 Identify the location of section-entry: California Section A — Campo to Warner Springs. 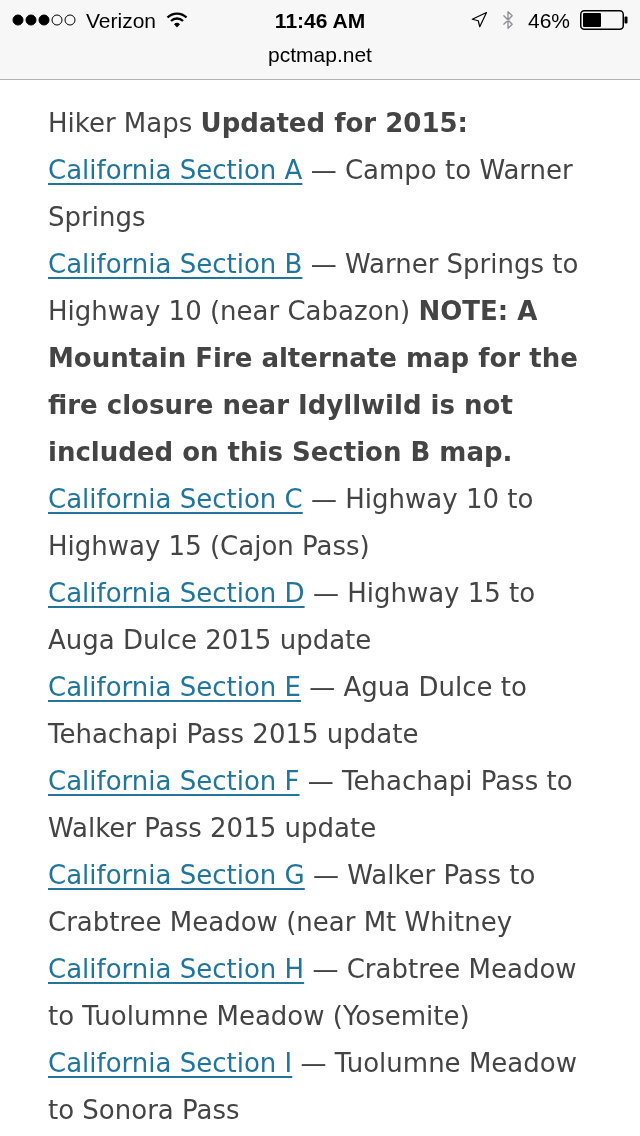
(311, 194).